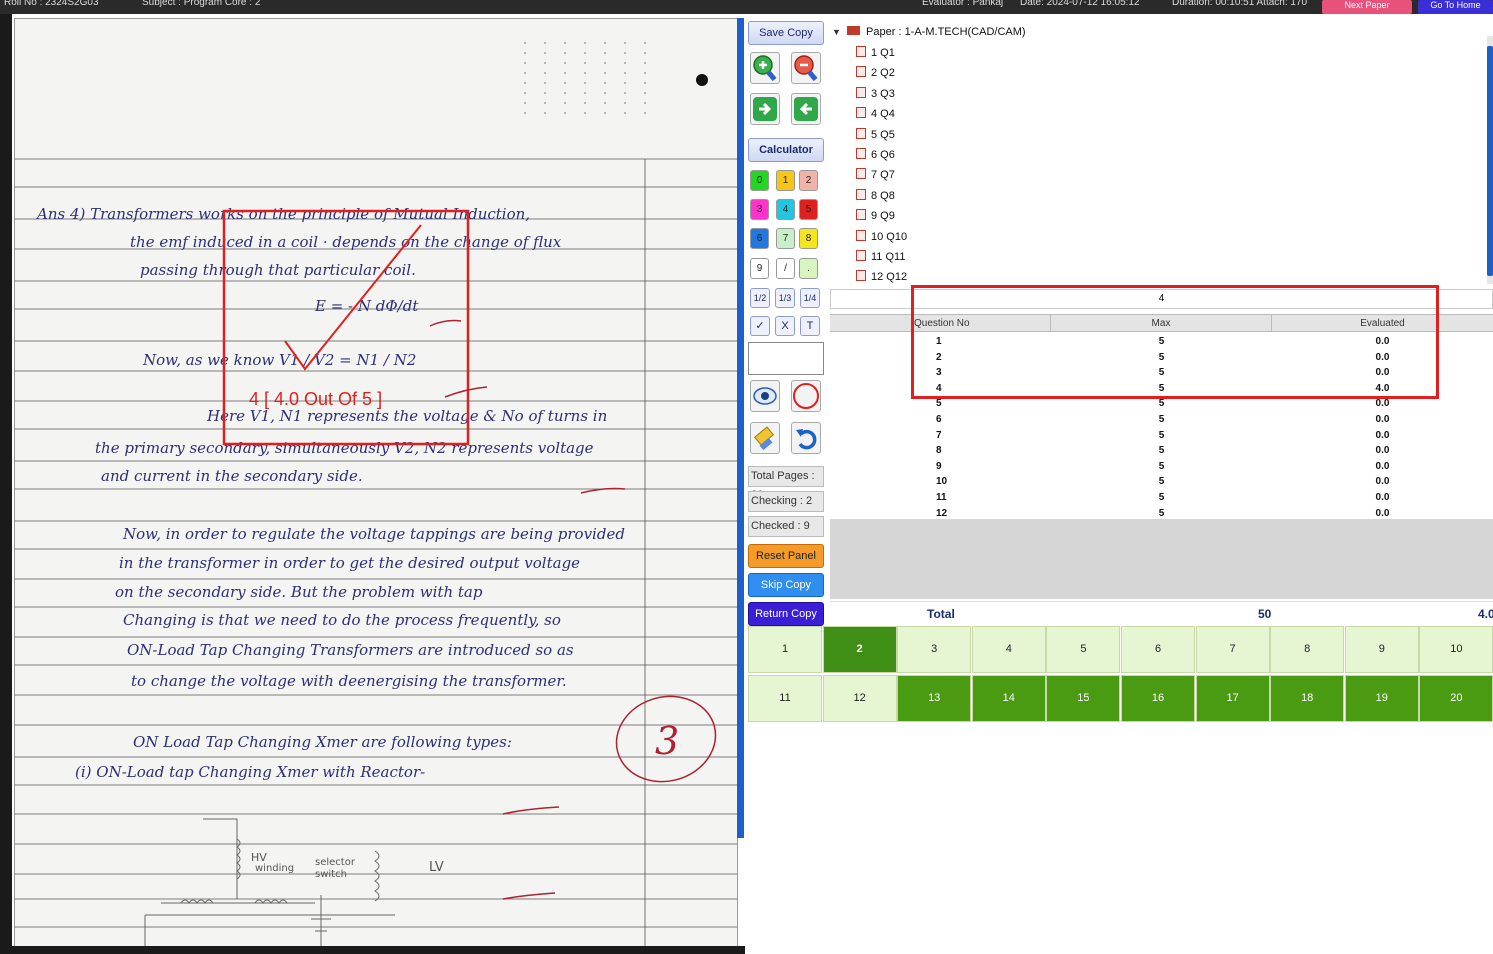 The width and height of the screenshot is (1493, 954). Describe the element at coordinates (875, 196) in the screenshot. I see `tree-item-question: 8 Q8` at that location.